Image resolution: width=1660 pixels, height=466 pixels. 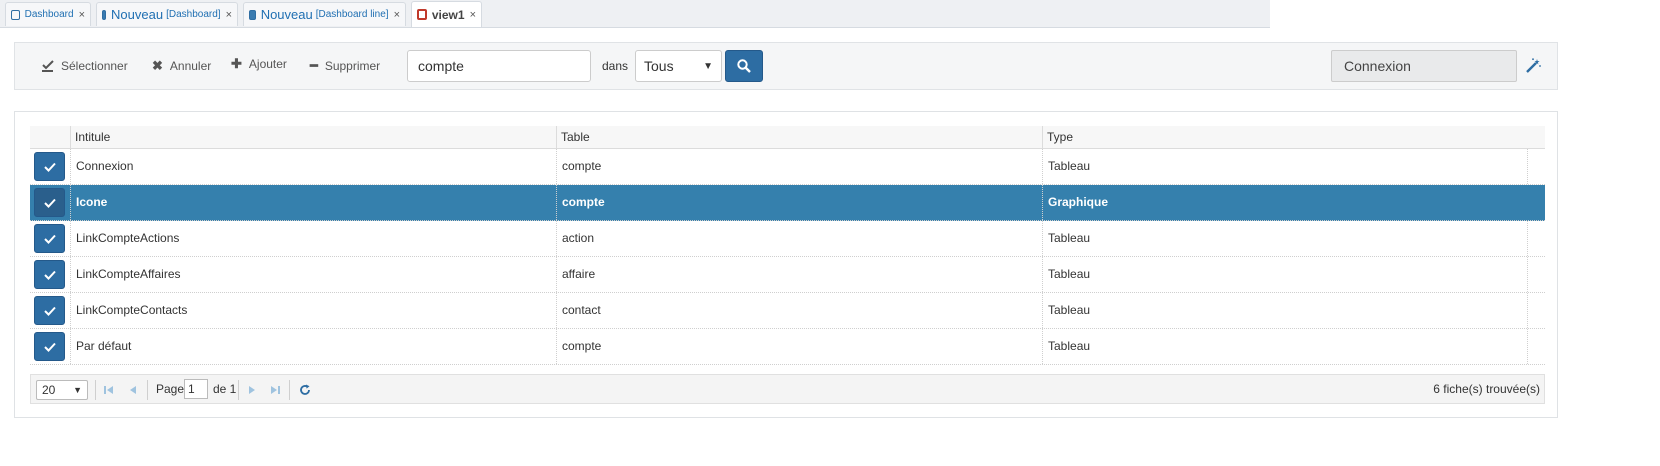 What do you see at coordinates (94, 66) in the screenshot?
I see `select-label: Sélectionner` at bounding box center [94, 66].